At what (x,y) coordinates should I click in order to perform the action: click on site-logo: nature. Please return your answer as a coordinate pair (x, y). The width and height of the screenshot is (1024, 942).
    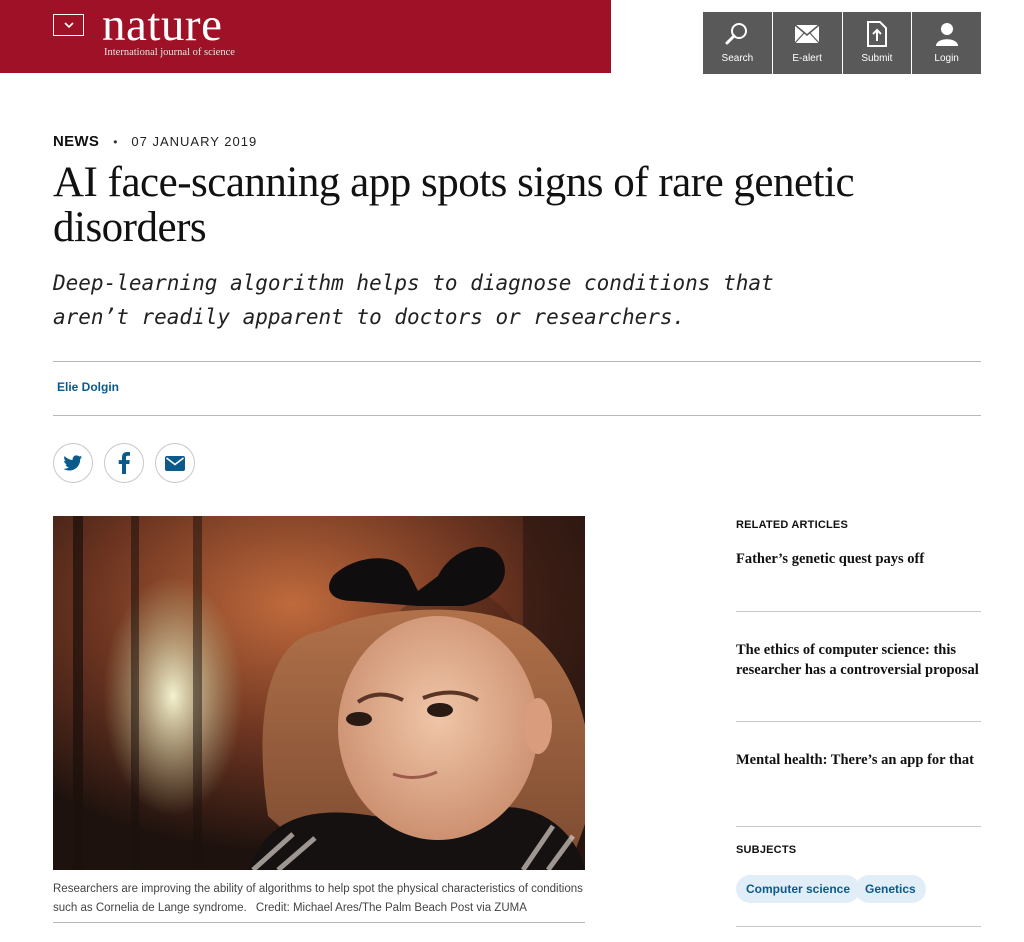
    Looking at the image, I should click on (162, 25).